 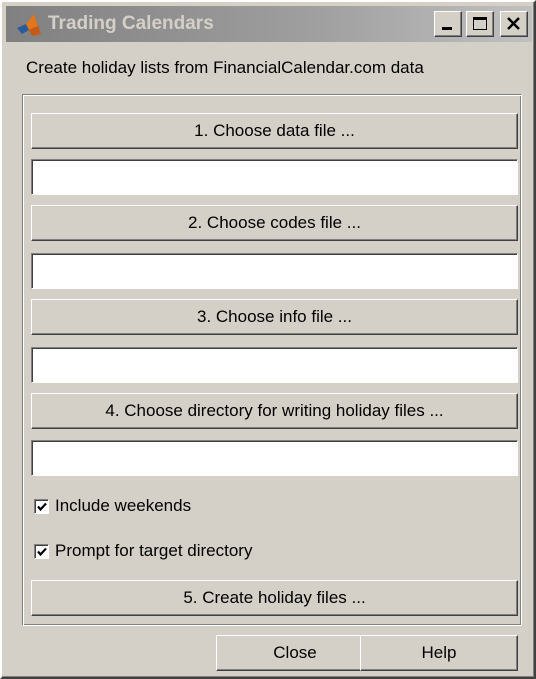 What do you see at coordinates (448, 24) in the screenshot?
I see `minimize-button` at bounding box center [448, 24].